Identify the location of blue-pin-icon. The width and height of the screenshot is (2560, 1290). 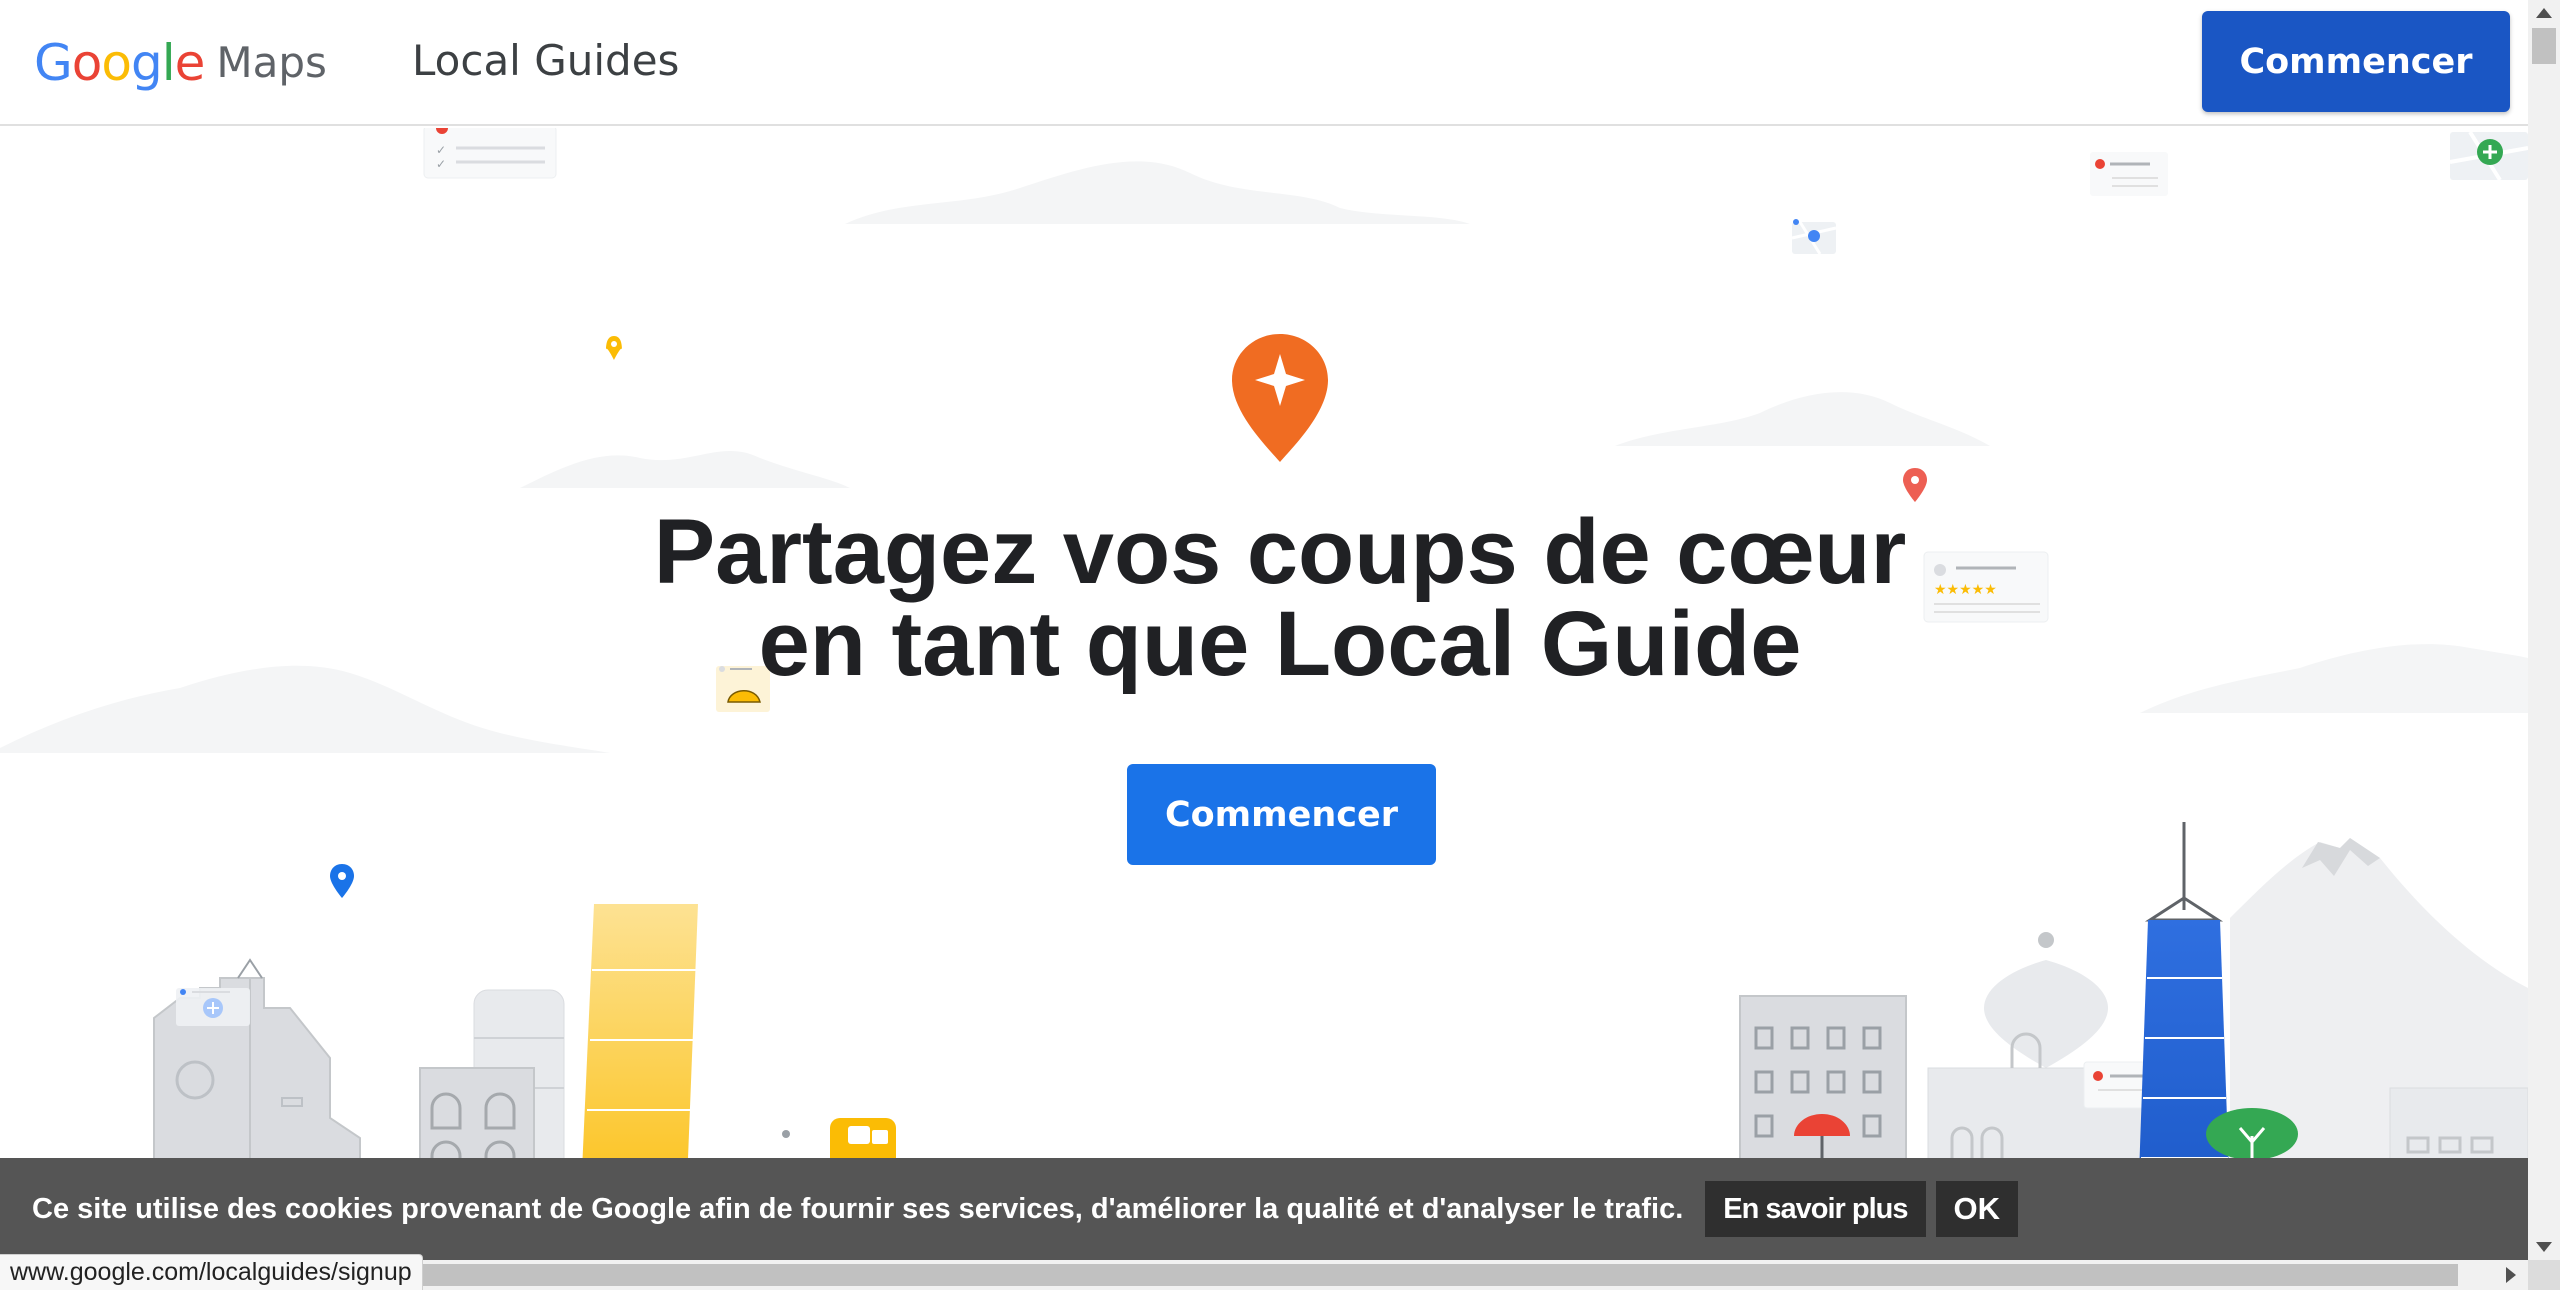
(342, 881).